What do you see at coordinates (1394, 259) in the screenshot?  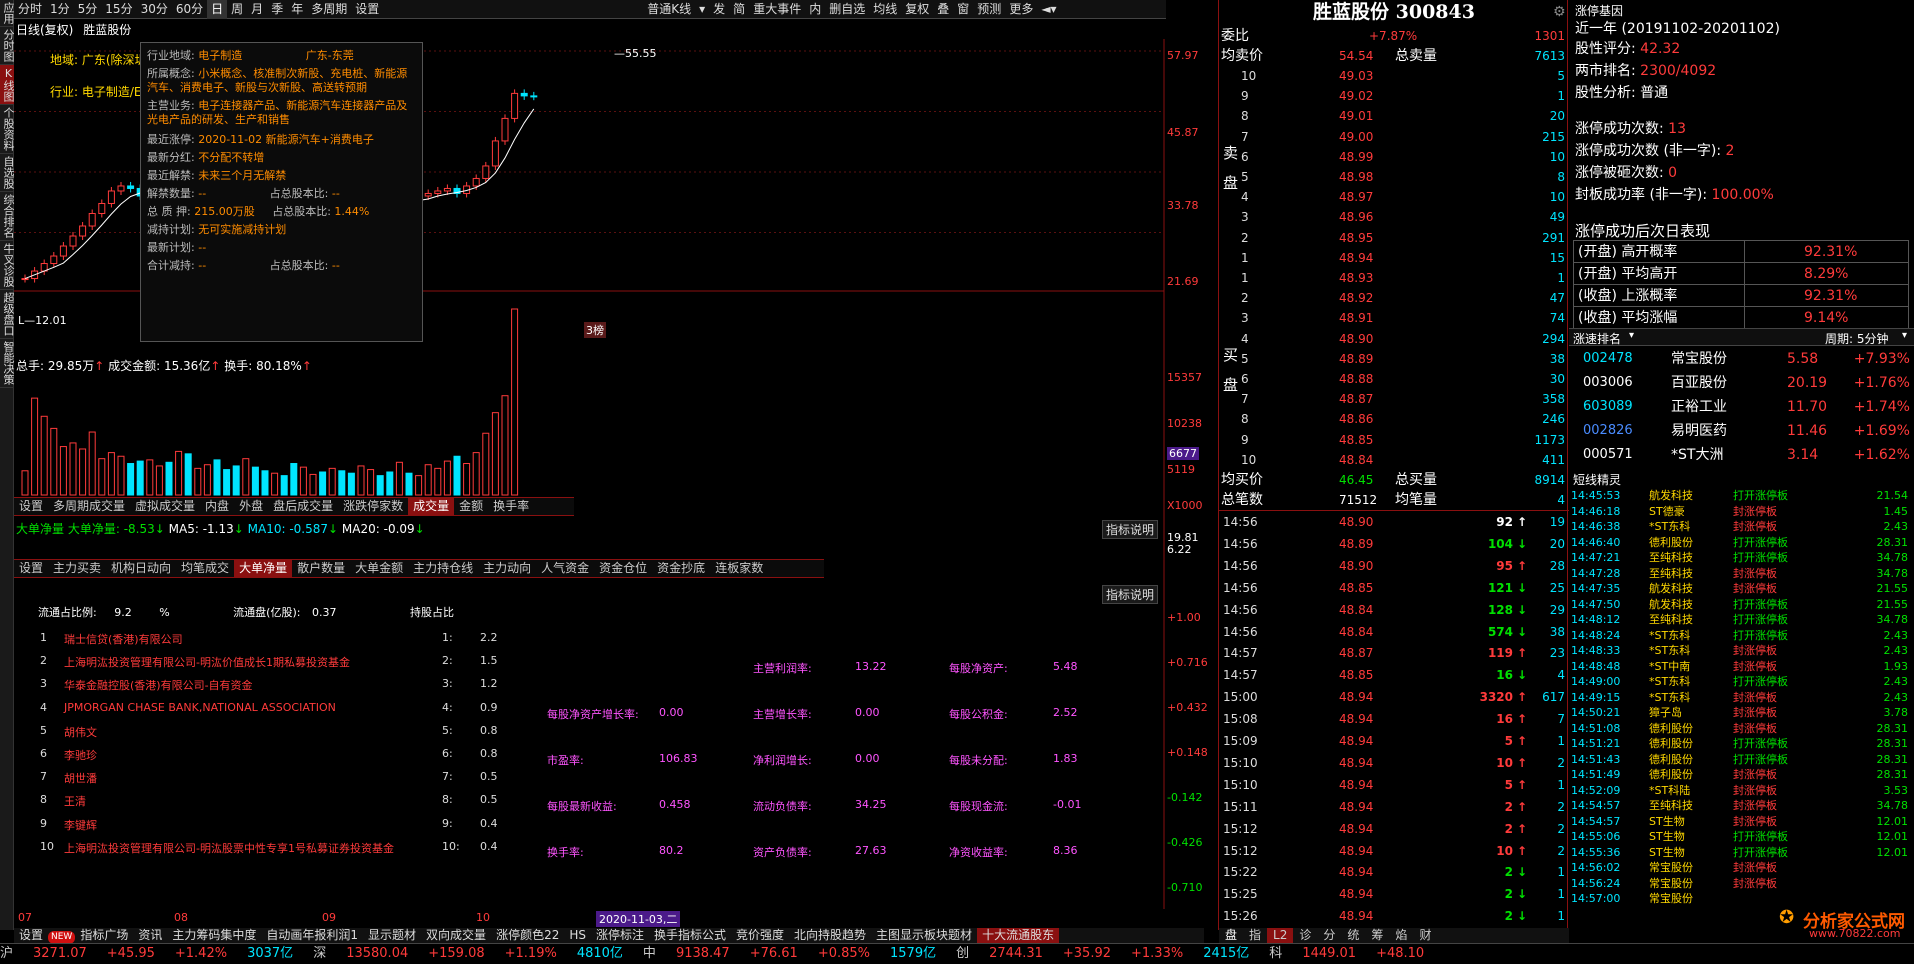 I see `order-book-row: 1 48.94 15` at bounding box center [1394, 259].